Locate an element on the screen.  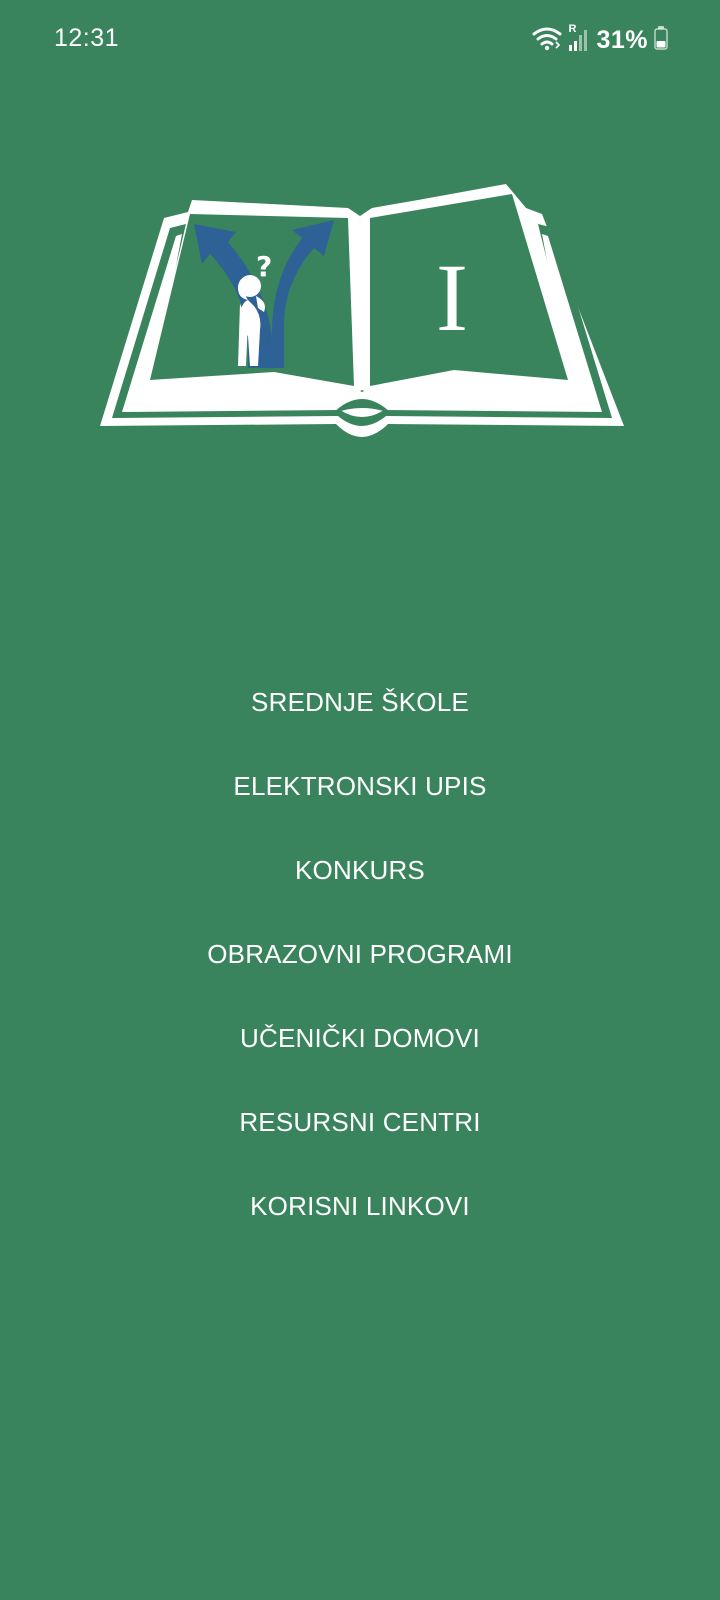
menu-item-ucenicki-domovi: UČENIČKI DOMOVI is located at coordinates (360, 1038).